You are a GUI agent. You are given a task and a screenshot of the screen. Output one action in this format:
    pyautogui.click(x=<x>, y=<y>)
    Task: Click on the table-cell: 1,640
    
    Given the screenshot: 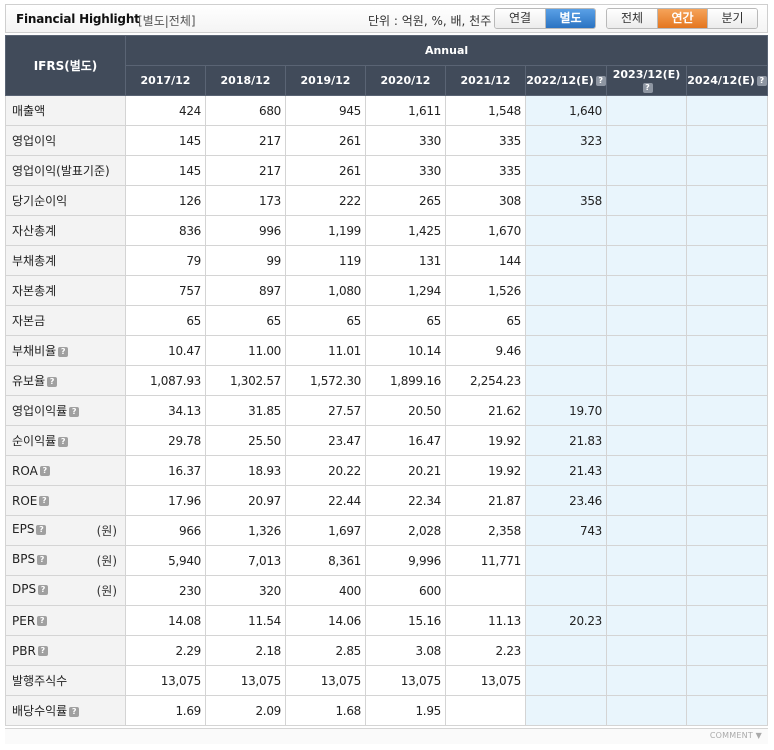 What is the action you would take?
    pyautogui.click(x=566, y=110)
    